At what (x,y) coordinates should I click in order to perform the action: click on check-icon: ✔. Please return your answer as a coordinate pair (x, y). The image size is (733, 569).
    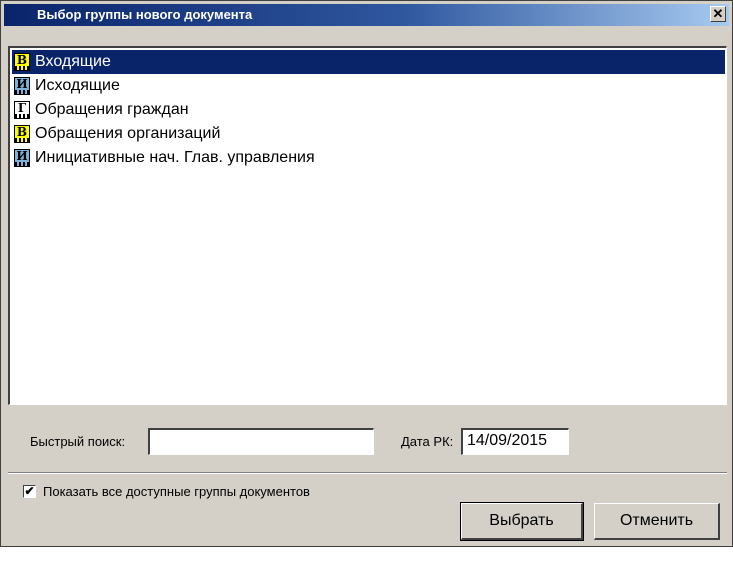
    Looking at the image, I should click on (29, 491).